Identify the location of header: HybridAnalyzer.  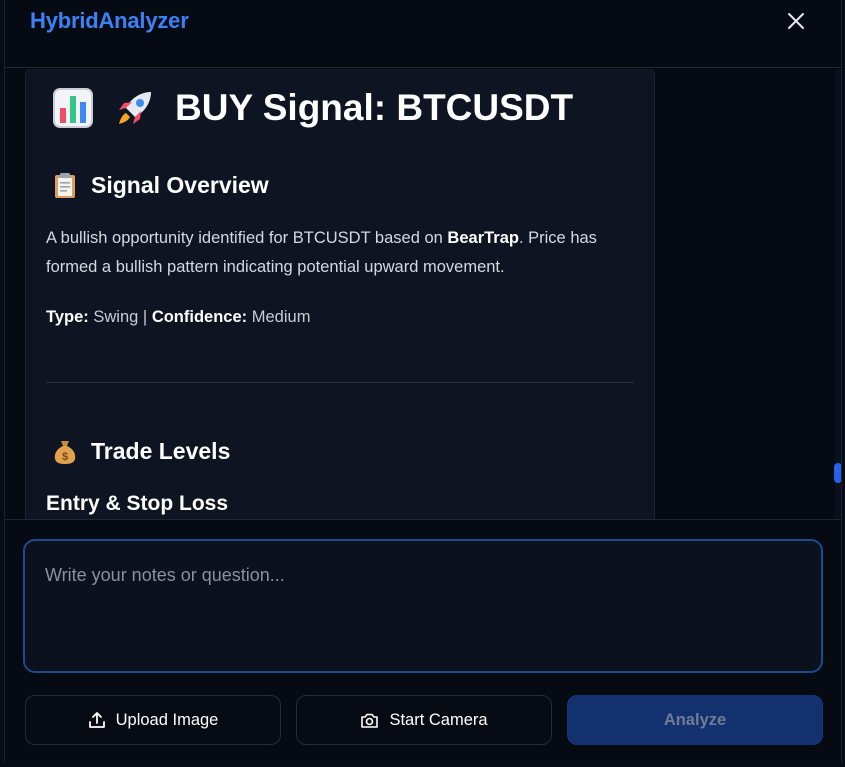
(423, 34).